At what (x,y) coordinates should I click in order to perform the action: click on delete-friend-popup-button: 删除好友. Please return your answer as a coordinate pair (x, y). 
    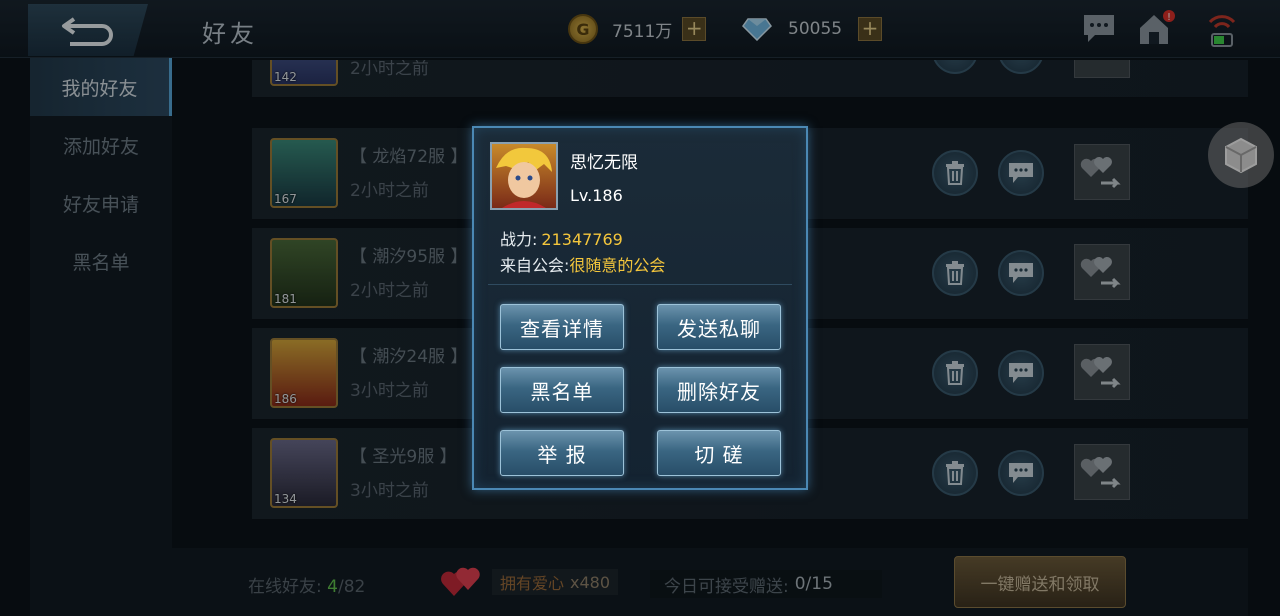
    Looking at the image, I should click on (719, 390).